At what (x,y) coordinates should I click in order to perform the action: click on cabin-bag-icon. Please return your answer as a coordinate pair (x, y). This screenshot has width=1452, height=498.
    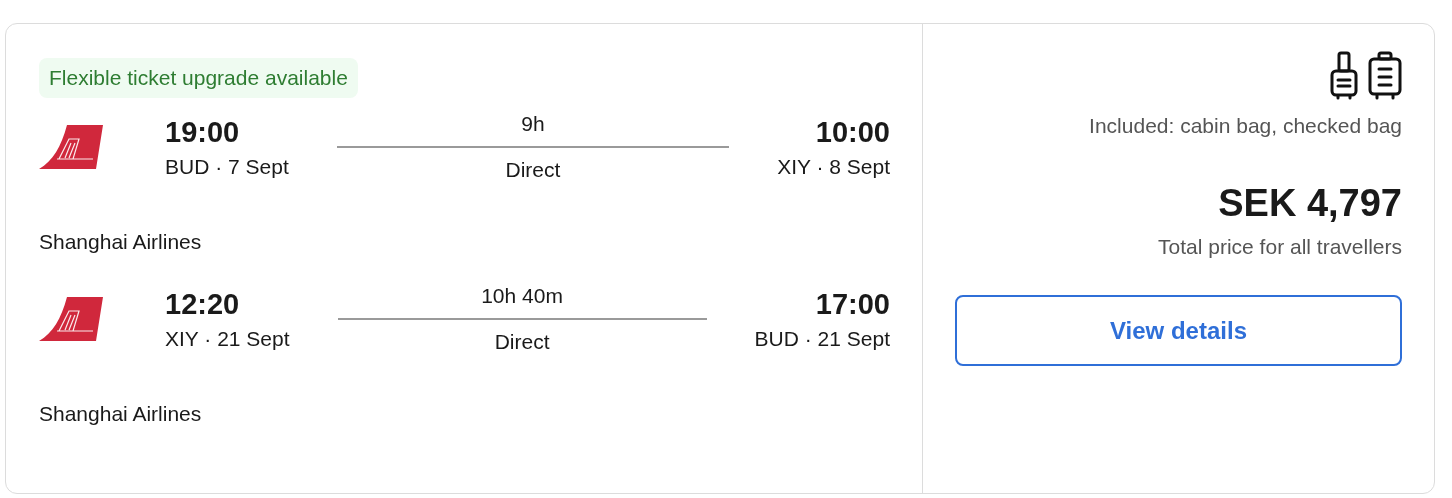
    Looking at the image, I should click on (1344, 75).